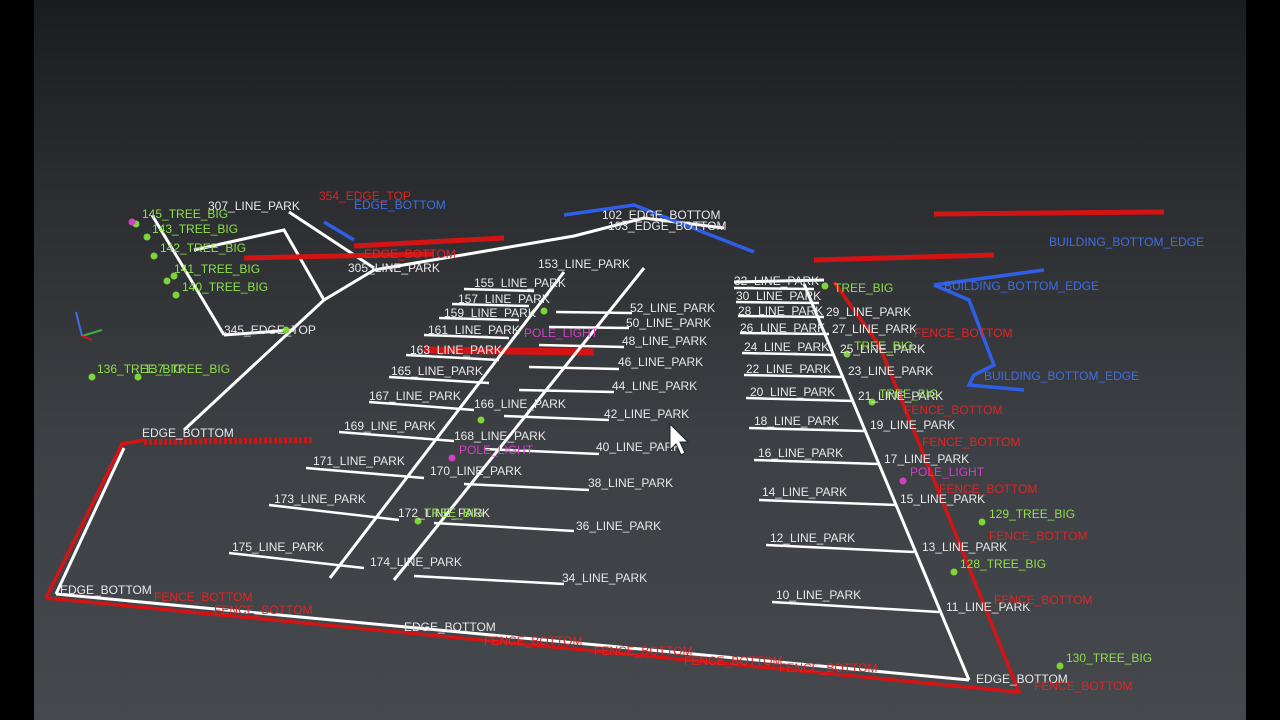  I want to click on label: 345_EDGE_TOP, so click(270, 330).